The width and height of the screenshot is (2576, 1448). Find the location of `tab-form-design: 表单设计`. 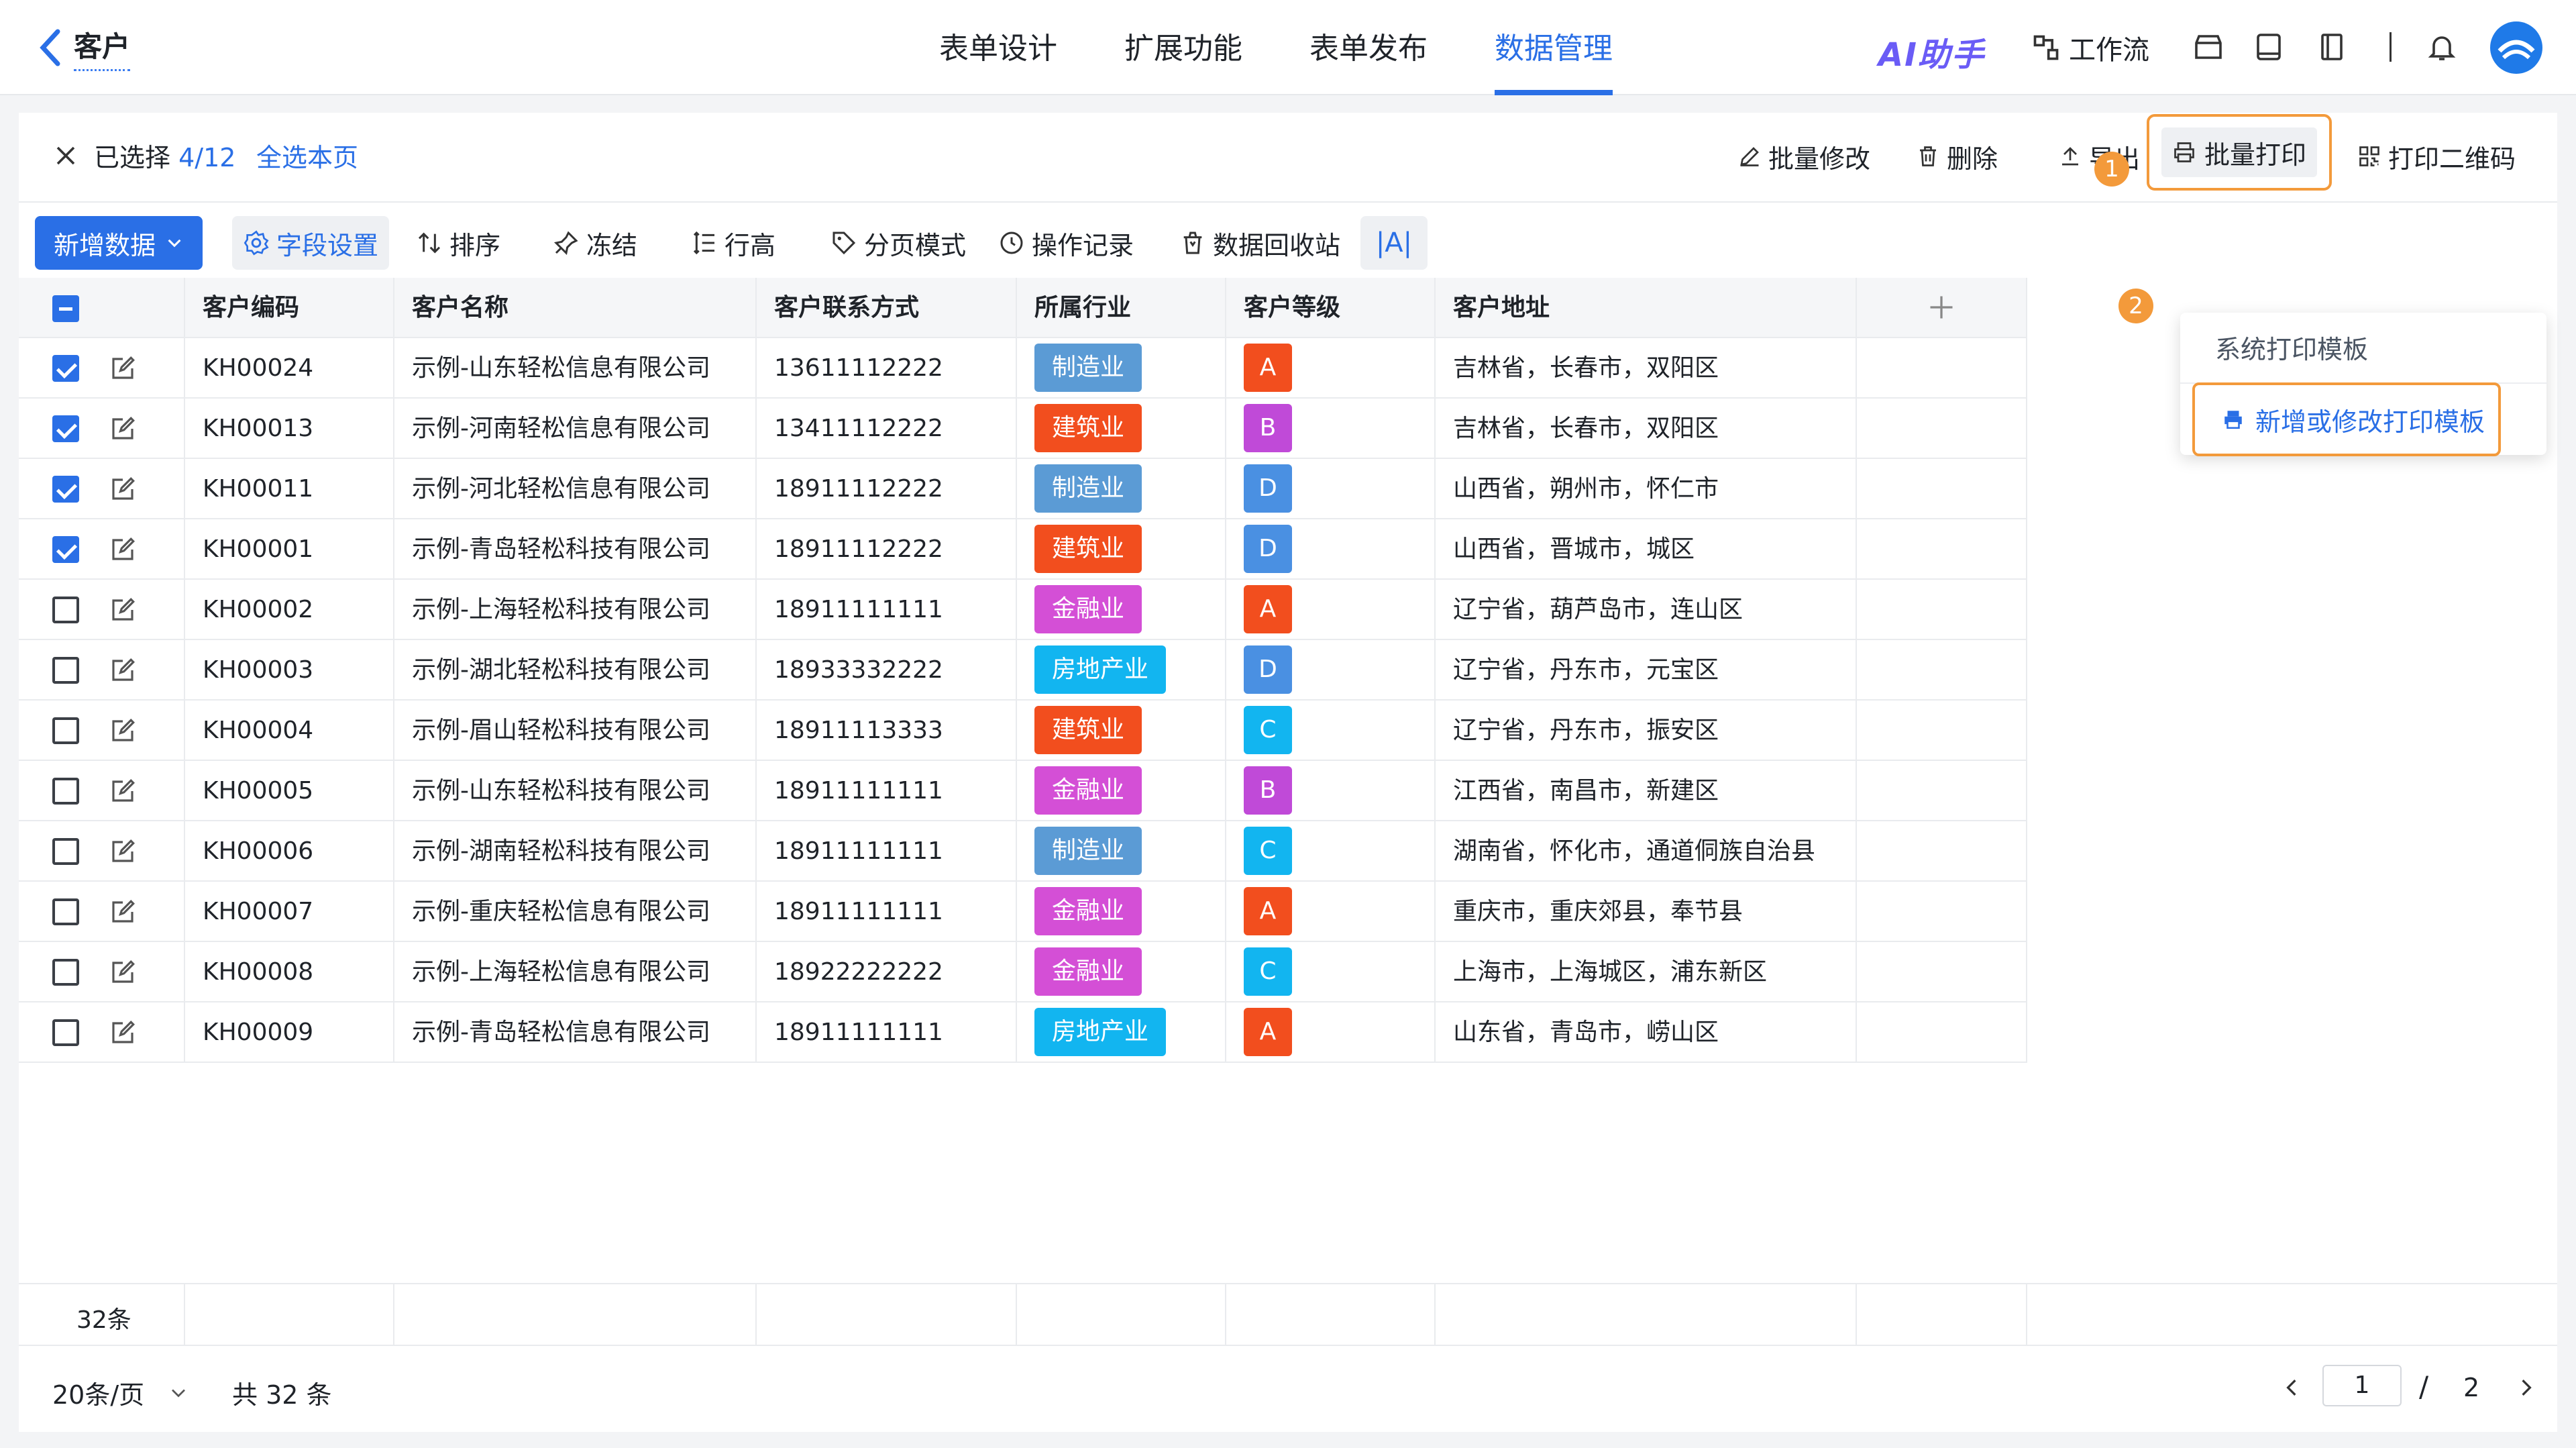

tab-form-design: 表单设计 is located at coordinates (998, 47).